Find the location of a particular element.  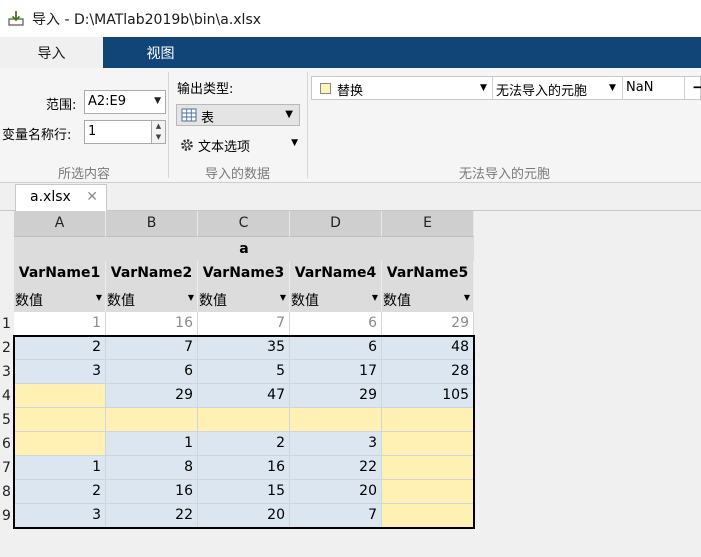

spinner-buttons: ▲ ▼ is located at coordinates (158, 132).